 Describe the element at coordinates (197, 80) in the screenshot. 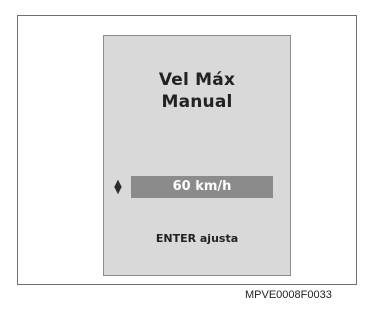

I see `title-line-1: Vel Máx` at that location.